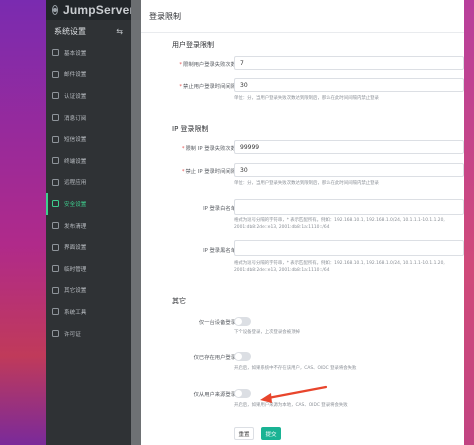 Image resolution: width=474 pixels, height=445 pixels. I want to click on submit-button: 提交, so click(271, 433).